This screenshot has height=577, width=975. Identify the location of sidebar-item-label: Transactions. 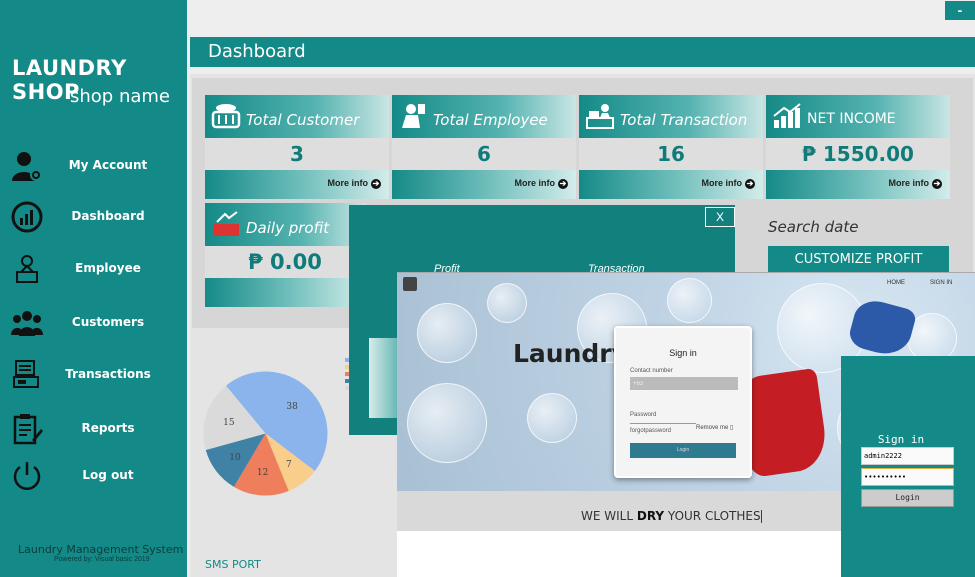
(108, 374).